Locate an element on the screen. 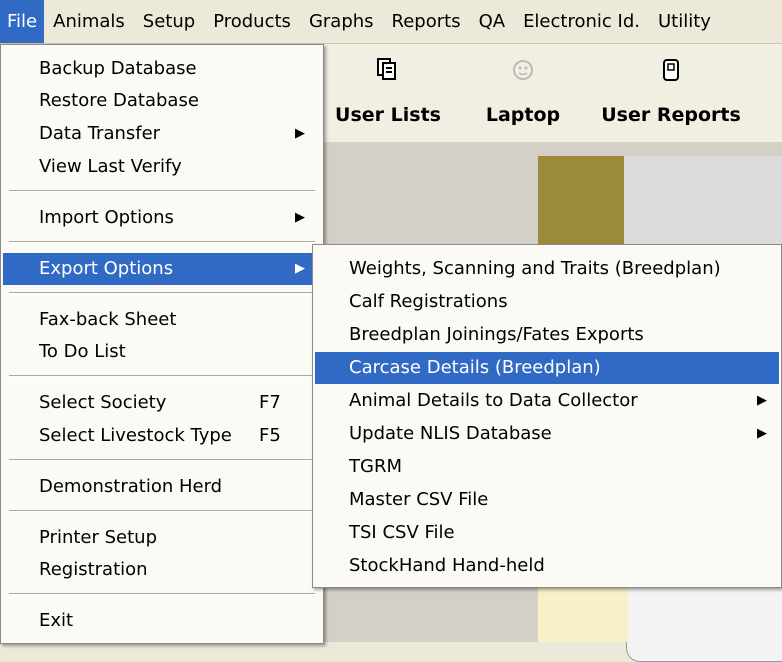 The image size is (782, 662). menu-graphs: Graphs is located at coordinates (341, 21).